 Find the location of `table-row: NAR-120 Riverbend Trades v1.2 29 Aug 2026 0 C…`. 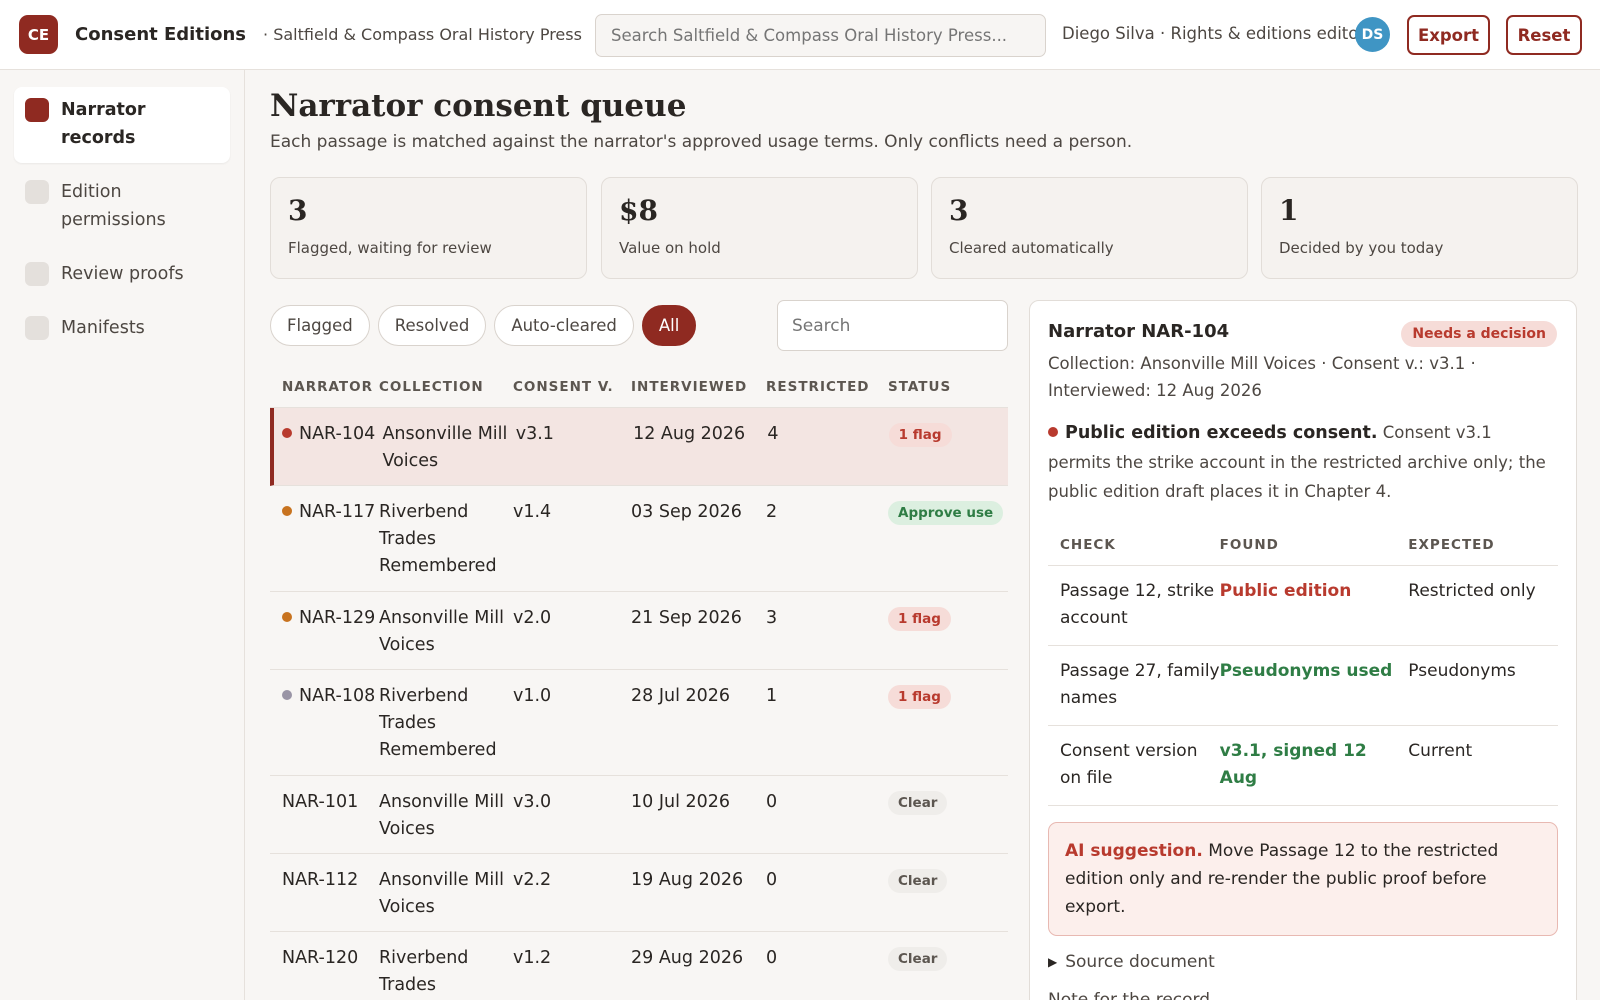

table-row: NAR-120 Riverbend Trades v1.2 29 Aug 2026 0 C… is located at coordinates (639, 966).